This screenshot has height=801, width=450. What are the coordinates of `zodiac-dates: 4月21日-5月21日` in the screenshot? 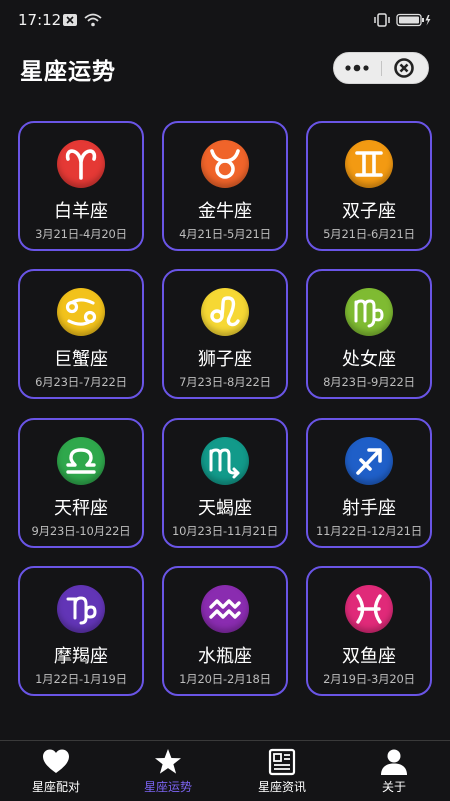 It's located at (225, 234).